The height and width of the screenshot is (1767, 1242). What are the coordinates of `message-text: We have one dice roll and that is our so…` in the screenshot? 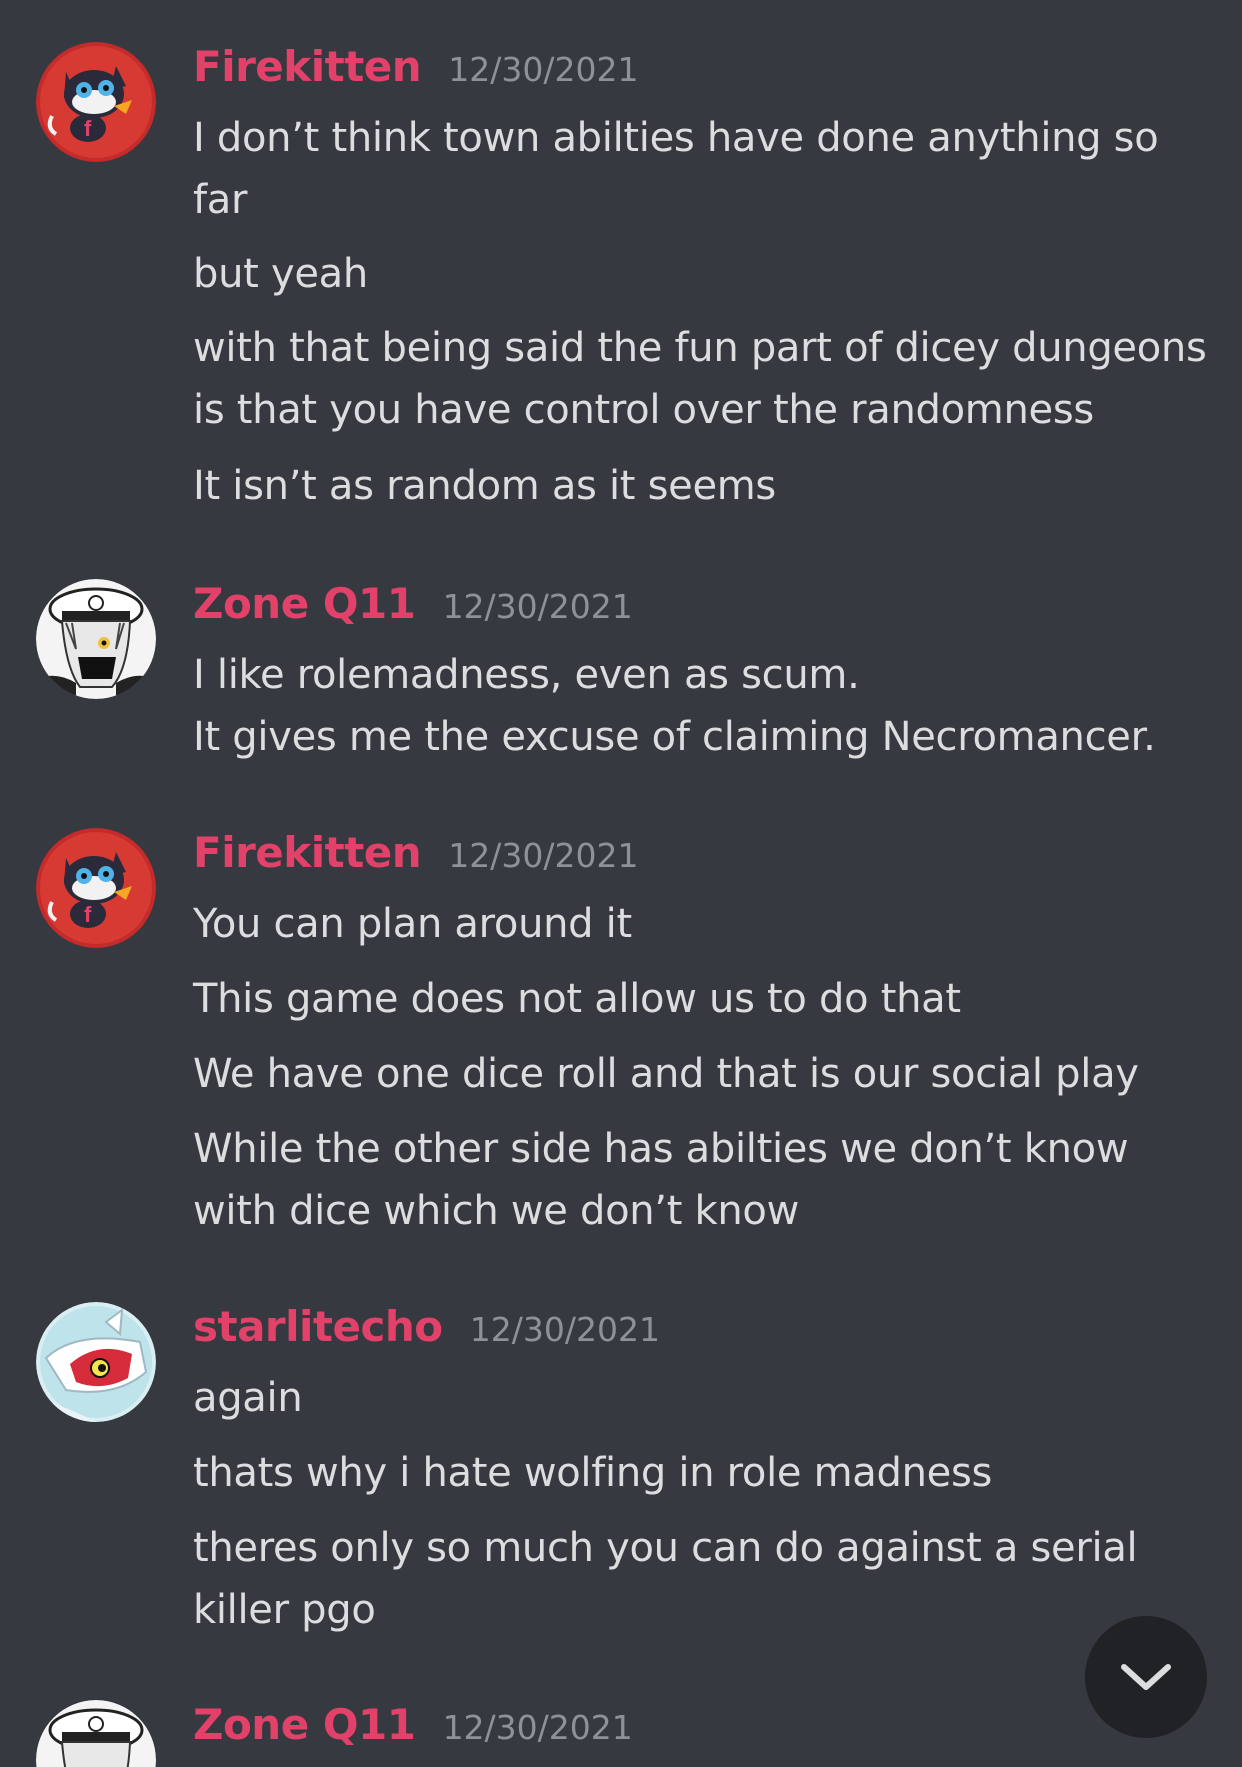 It's located at (703, 1074).